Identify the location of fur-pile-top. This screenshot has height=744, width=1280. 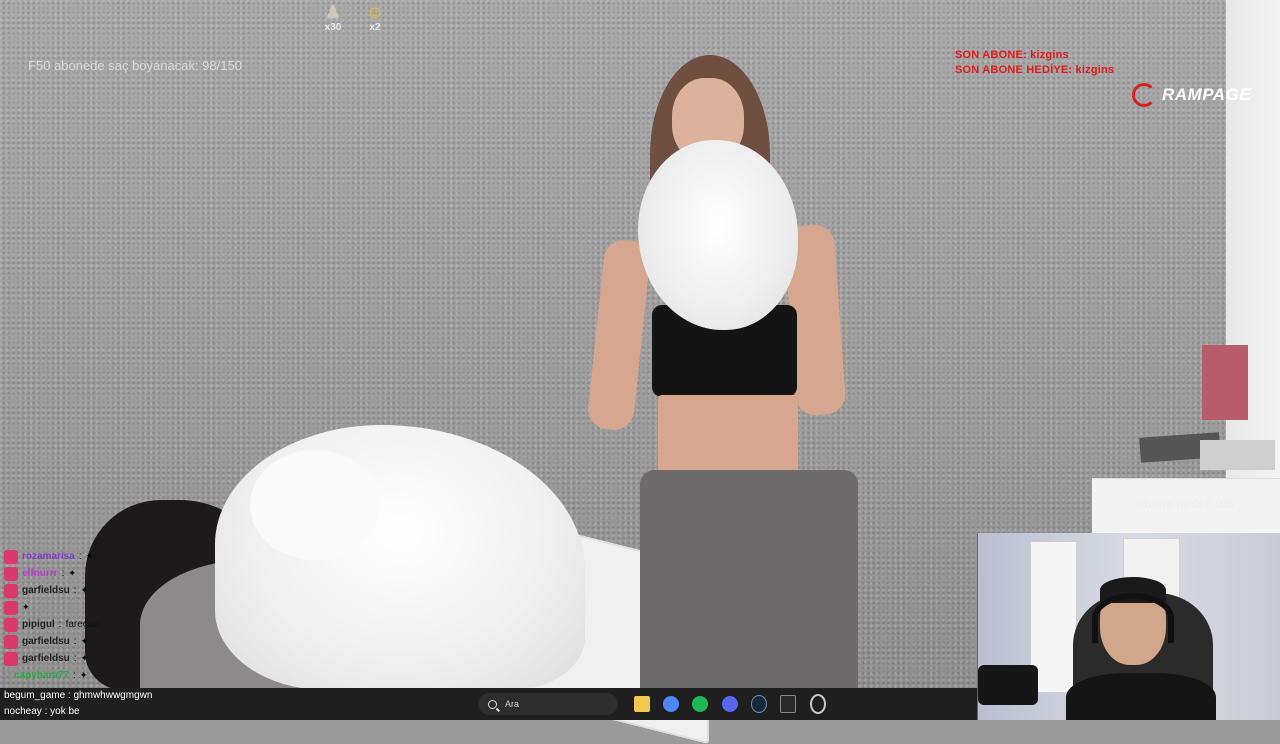
(315, 505).